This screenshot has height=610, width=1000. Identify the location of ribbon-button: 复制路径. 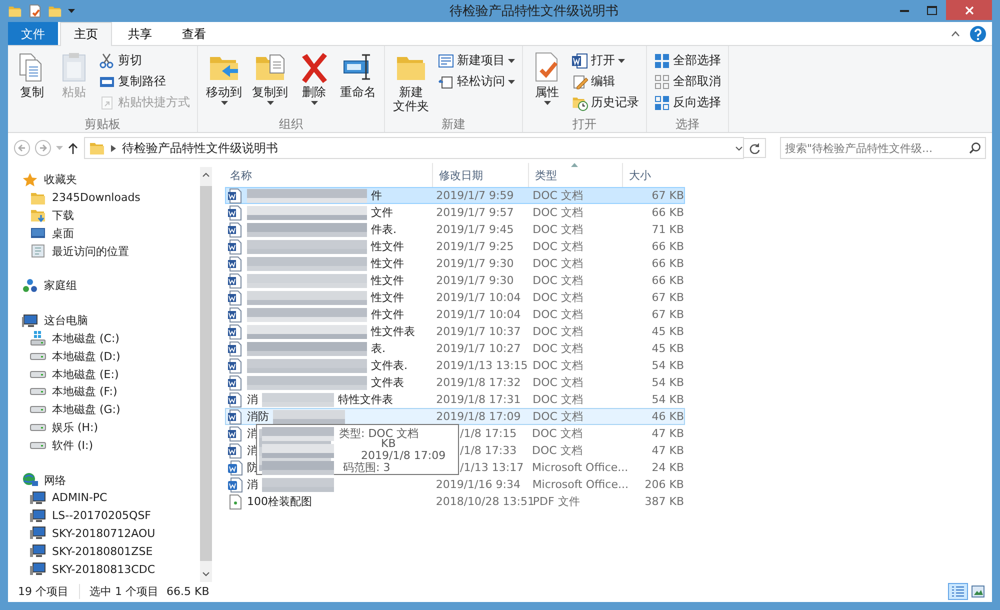
(144, 81).